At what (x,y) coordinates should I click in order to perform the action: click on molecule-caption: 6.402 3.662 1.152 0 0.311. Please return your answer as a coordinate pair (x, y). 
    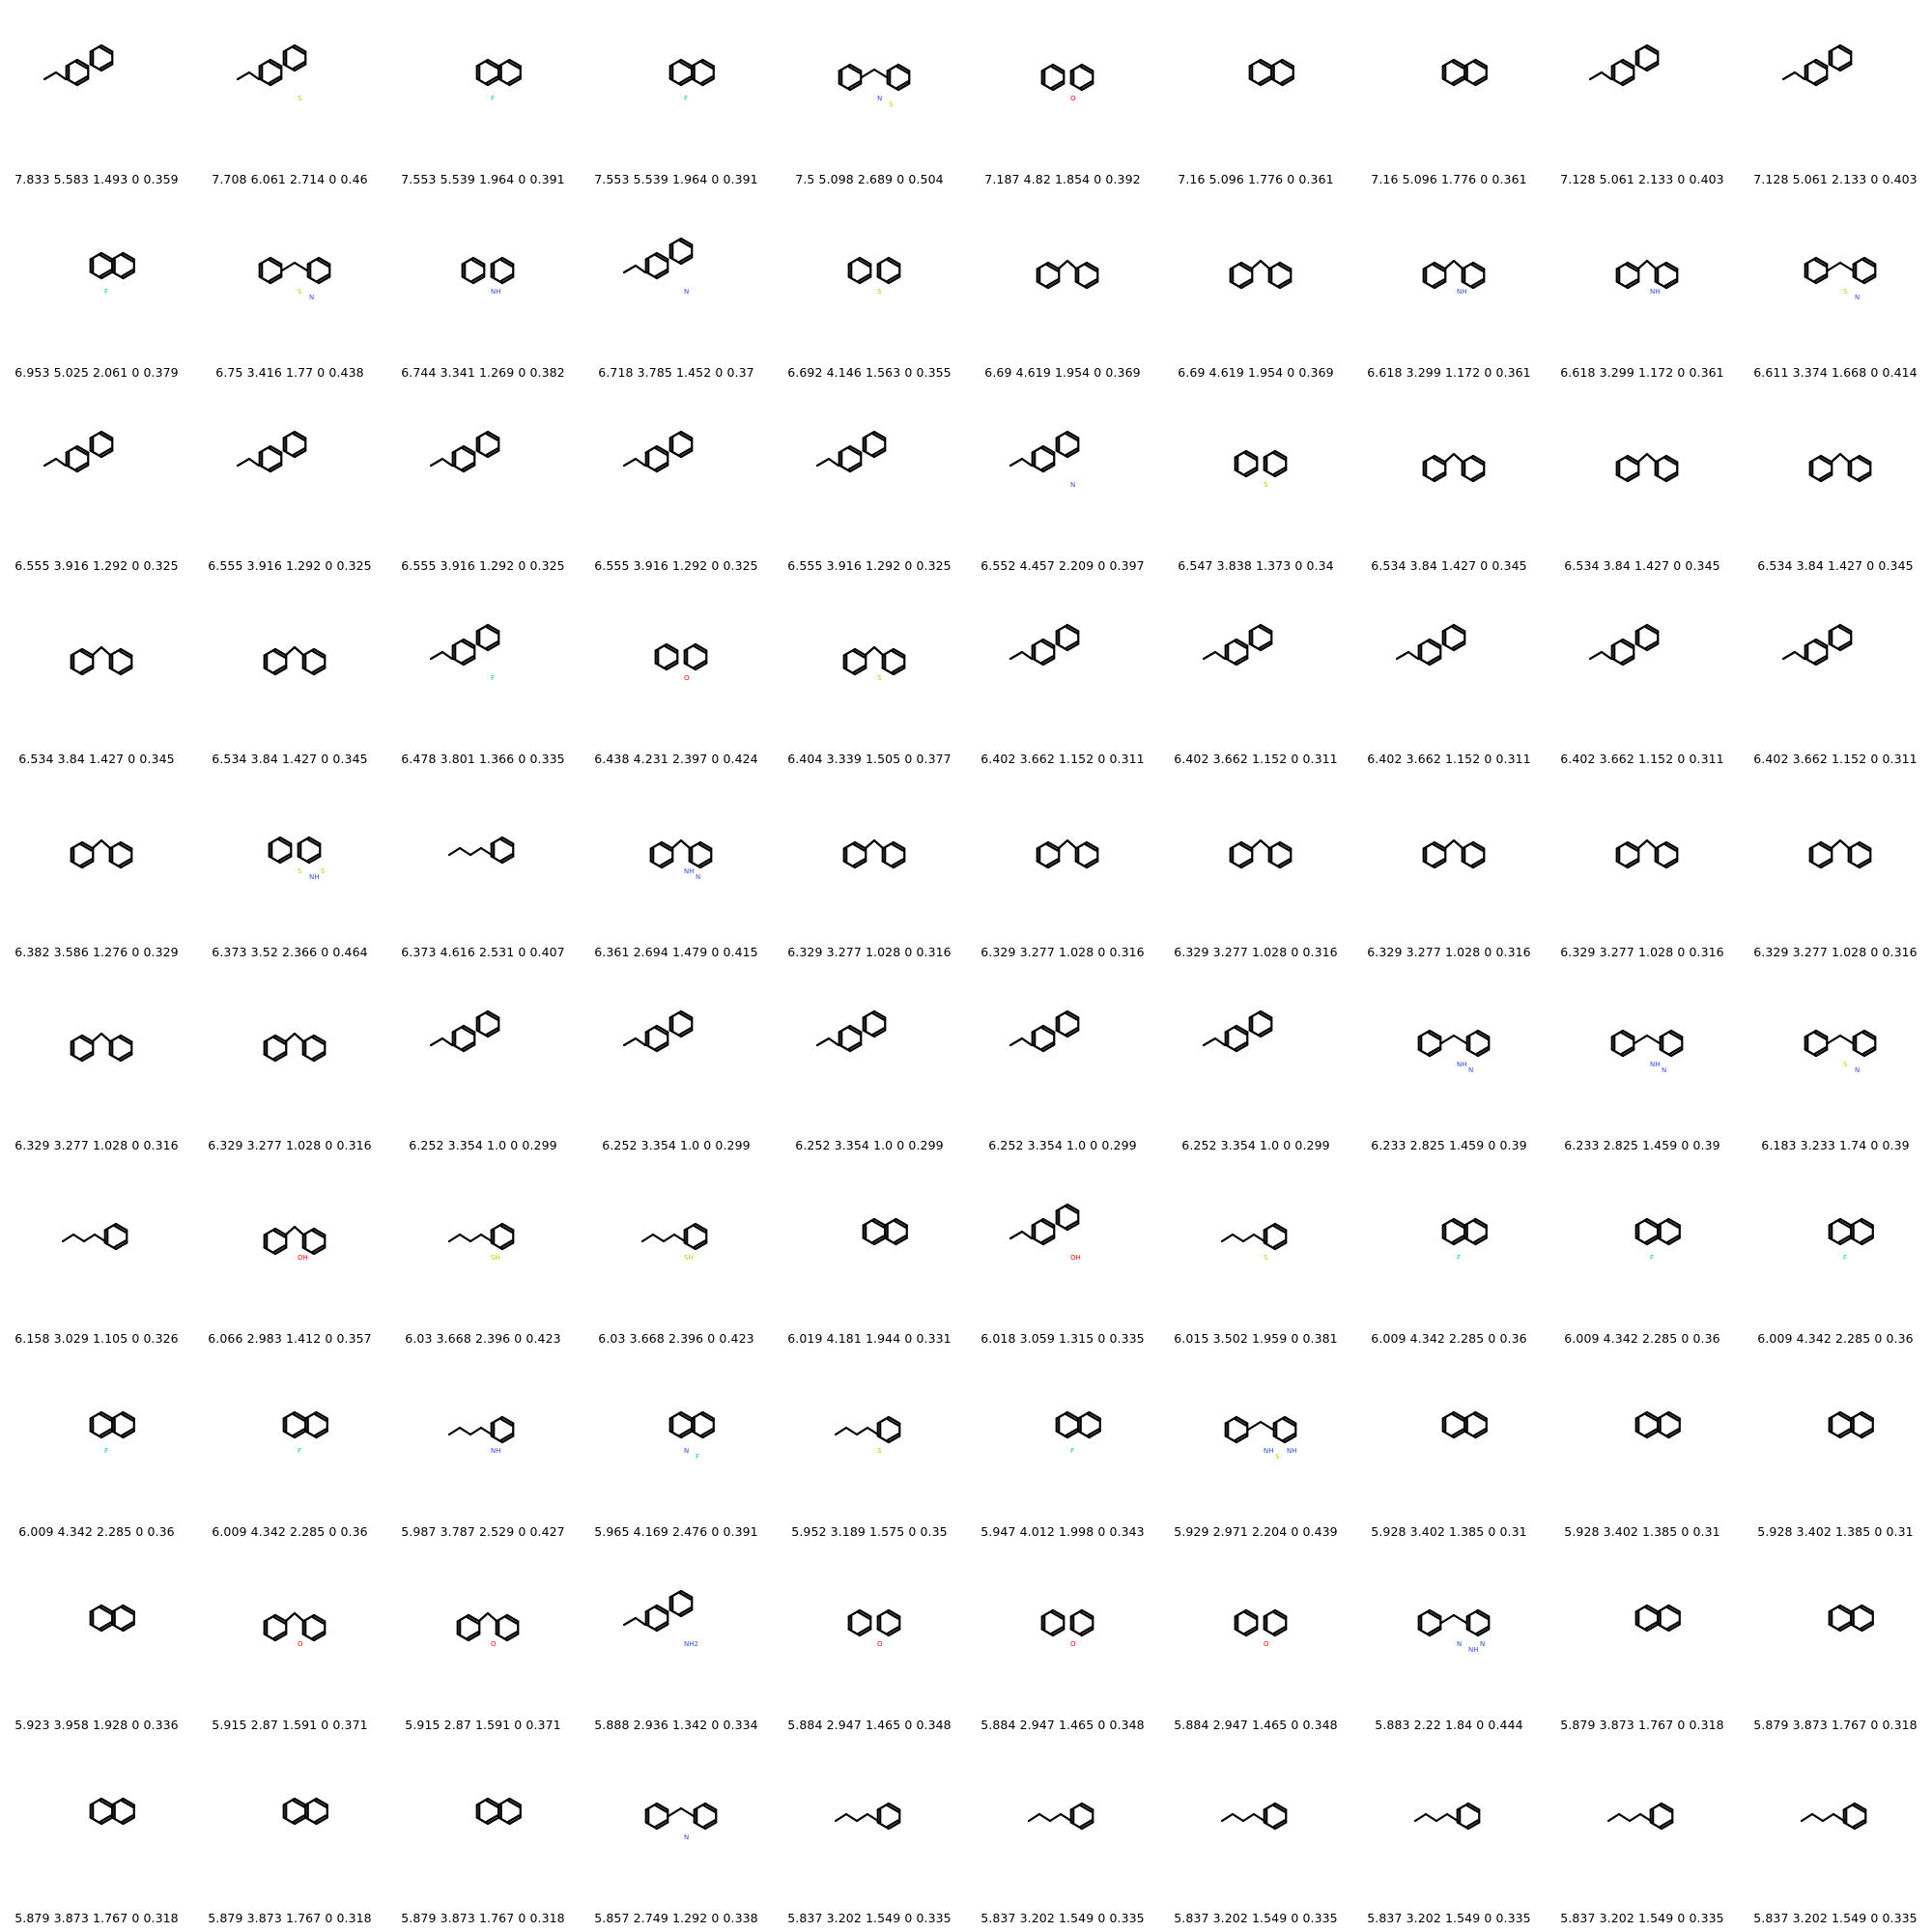
    Looking at the image, I should click on (1642, 759).